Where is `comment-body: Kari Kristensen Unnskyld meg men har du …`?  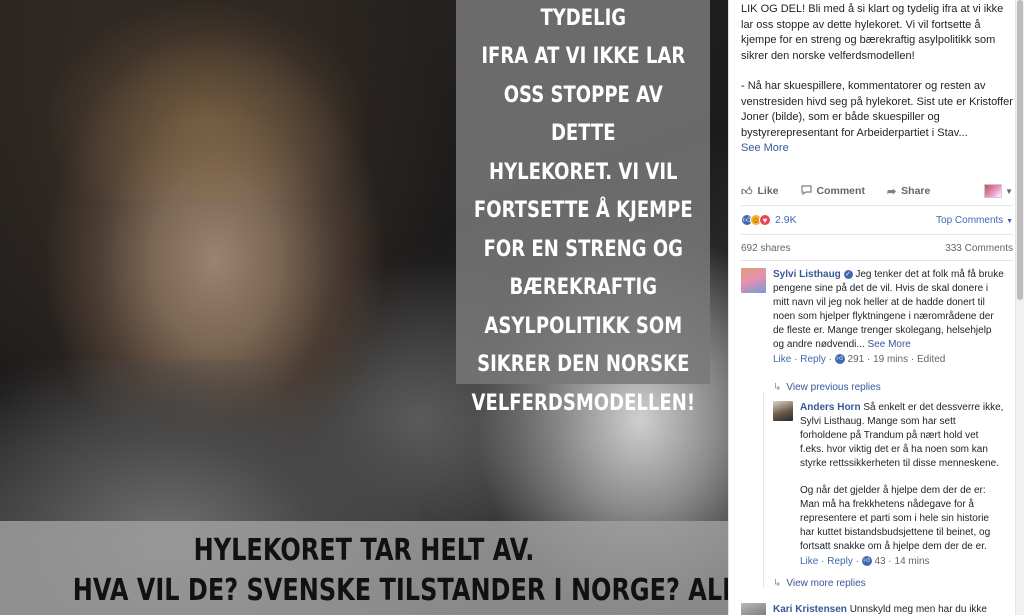 comment-body: Kari Kristensen Unnskyld meg men har du … is located at coordinates (889, 609).